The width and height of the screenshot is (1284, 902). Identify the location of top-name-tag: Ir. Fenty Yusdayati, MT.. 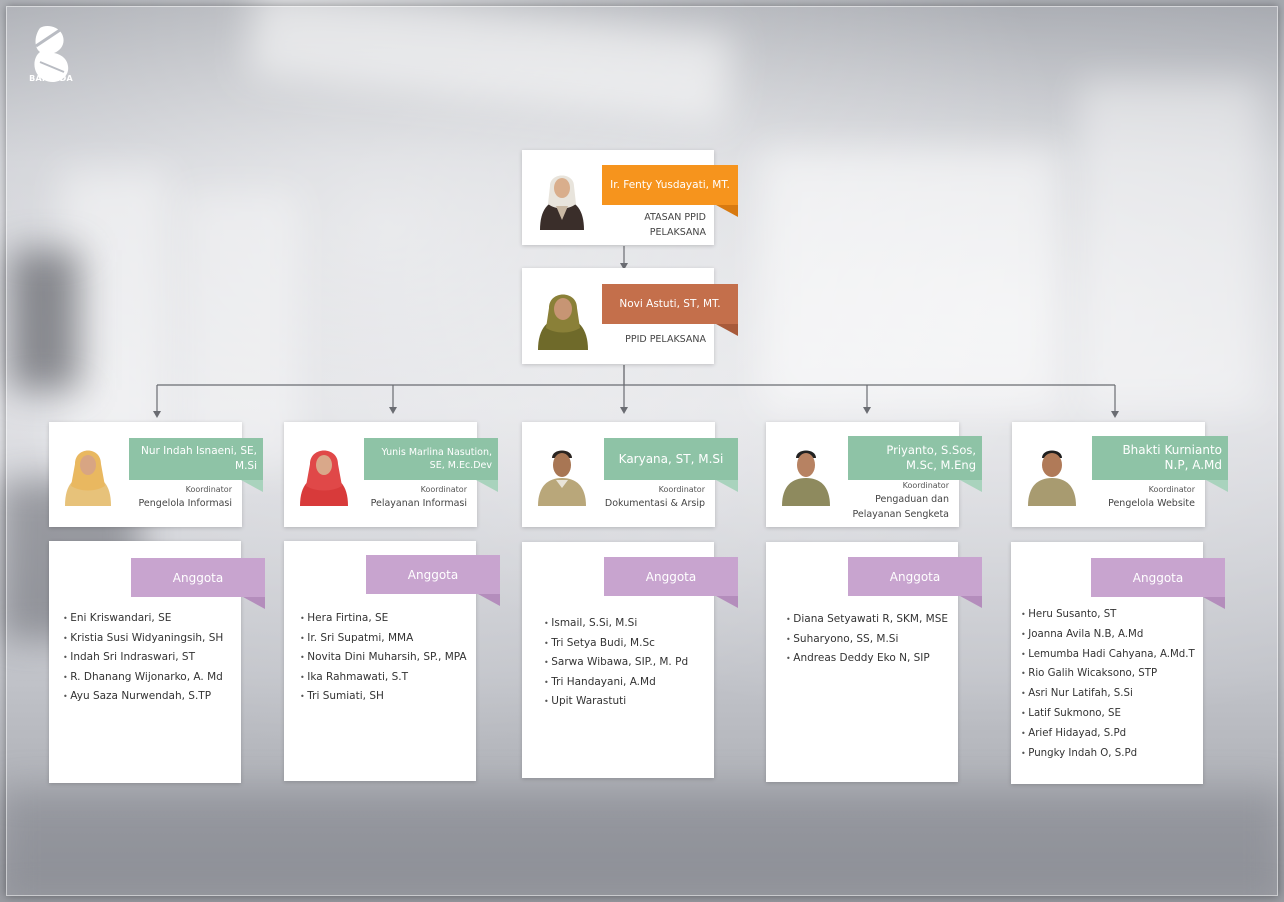
(670, 185).